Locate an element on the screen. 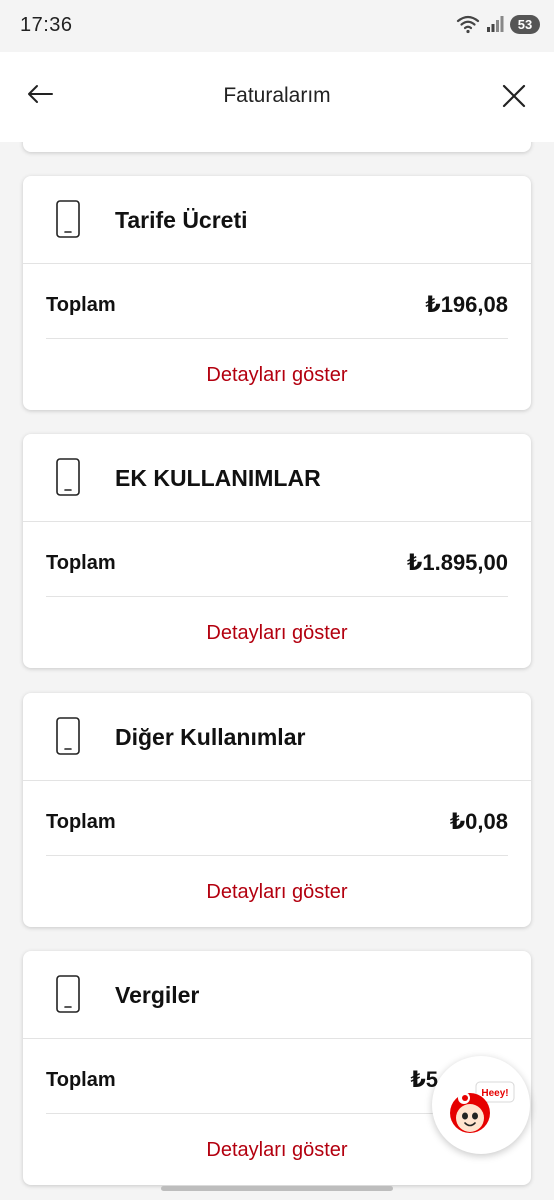 The height and width of the screenshot is (1200, 554). close-icon is located at coordinates (514, 96).